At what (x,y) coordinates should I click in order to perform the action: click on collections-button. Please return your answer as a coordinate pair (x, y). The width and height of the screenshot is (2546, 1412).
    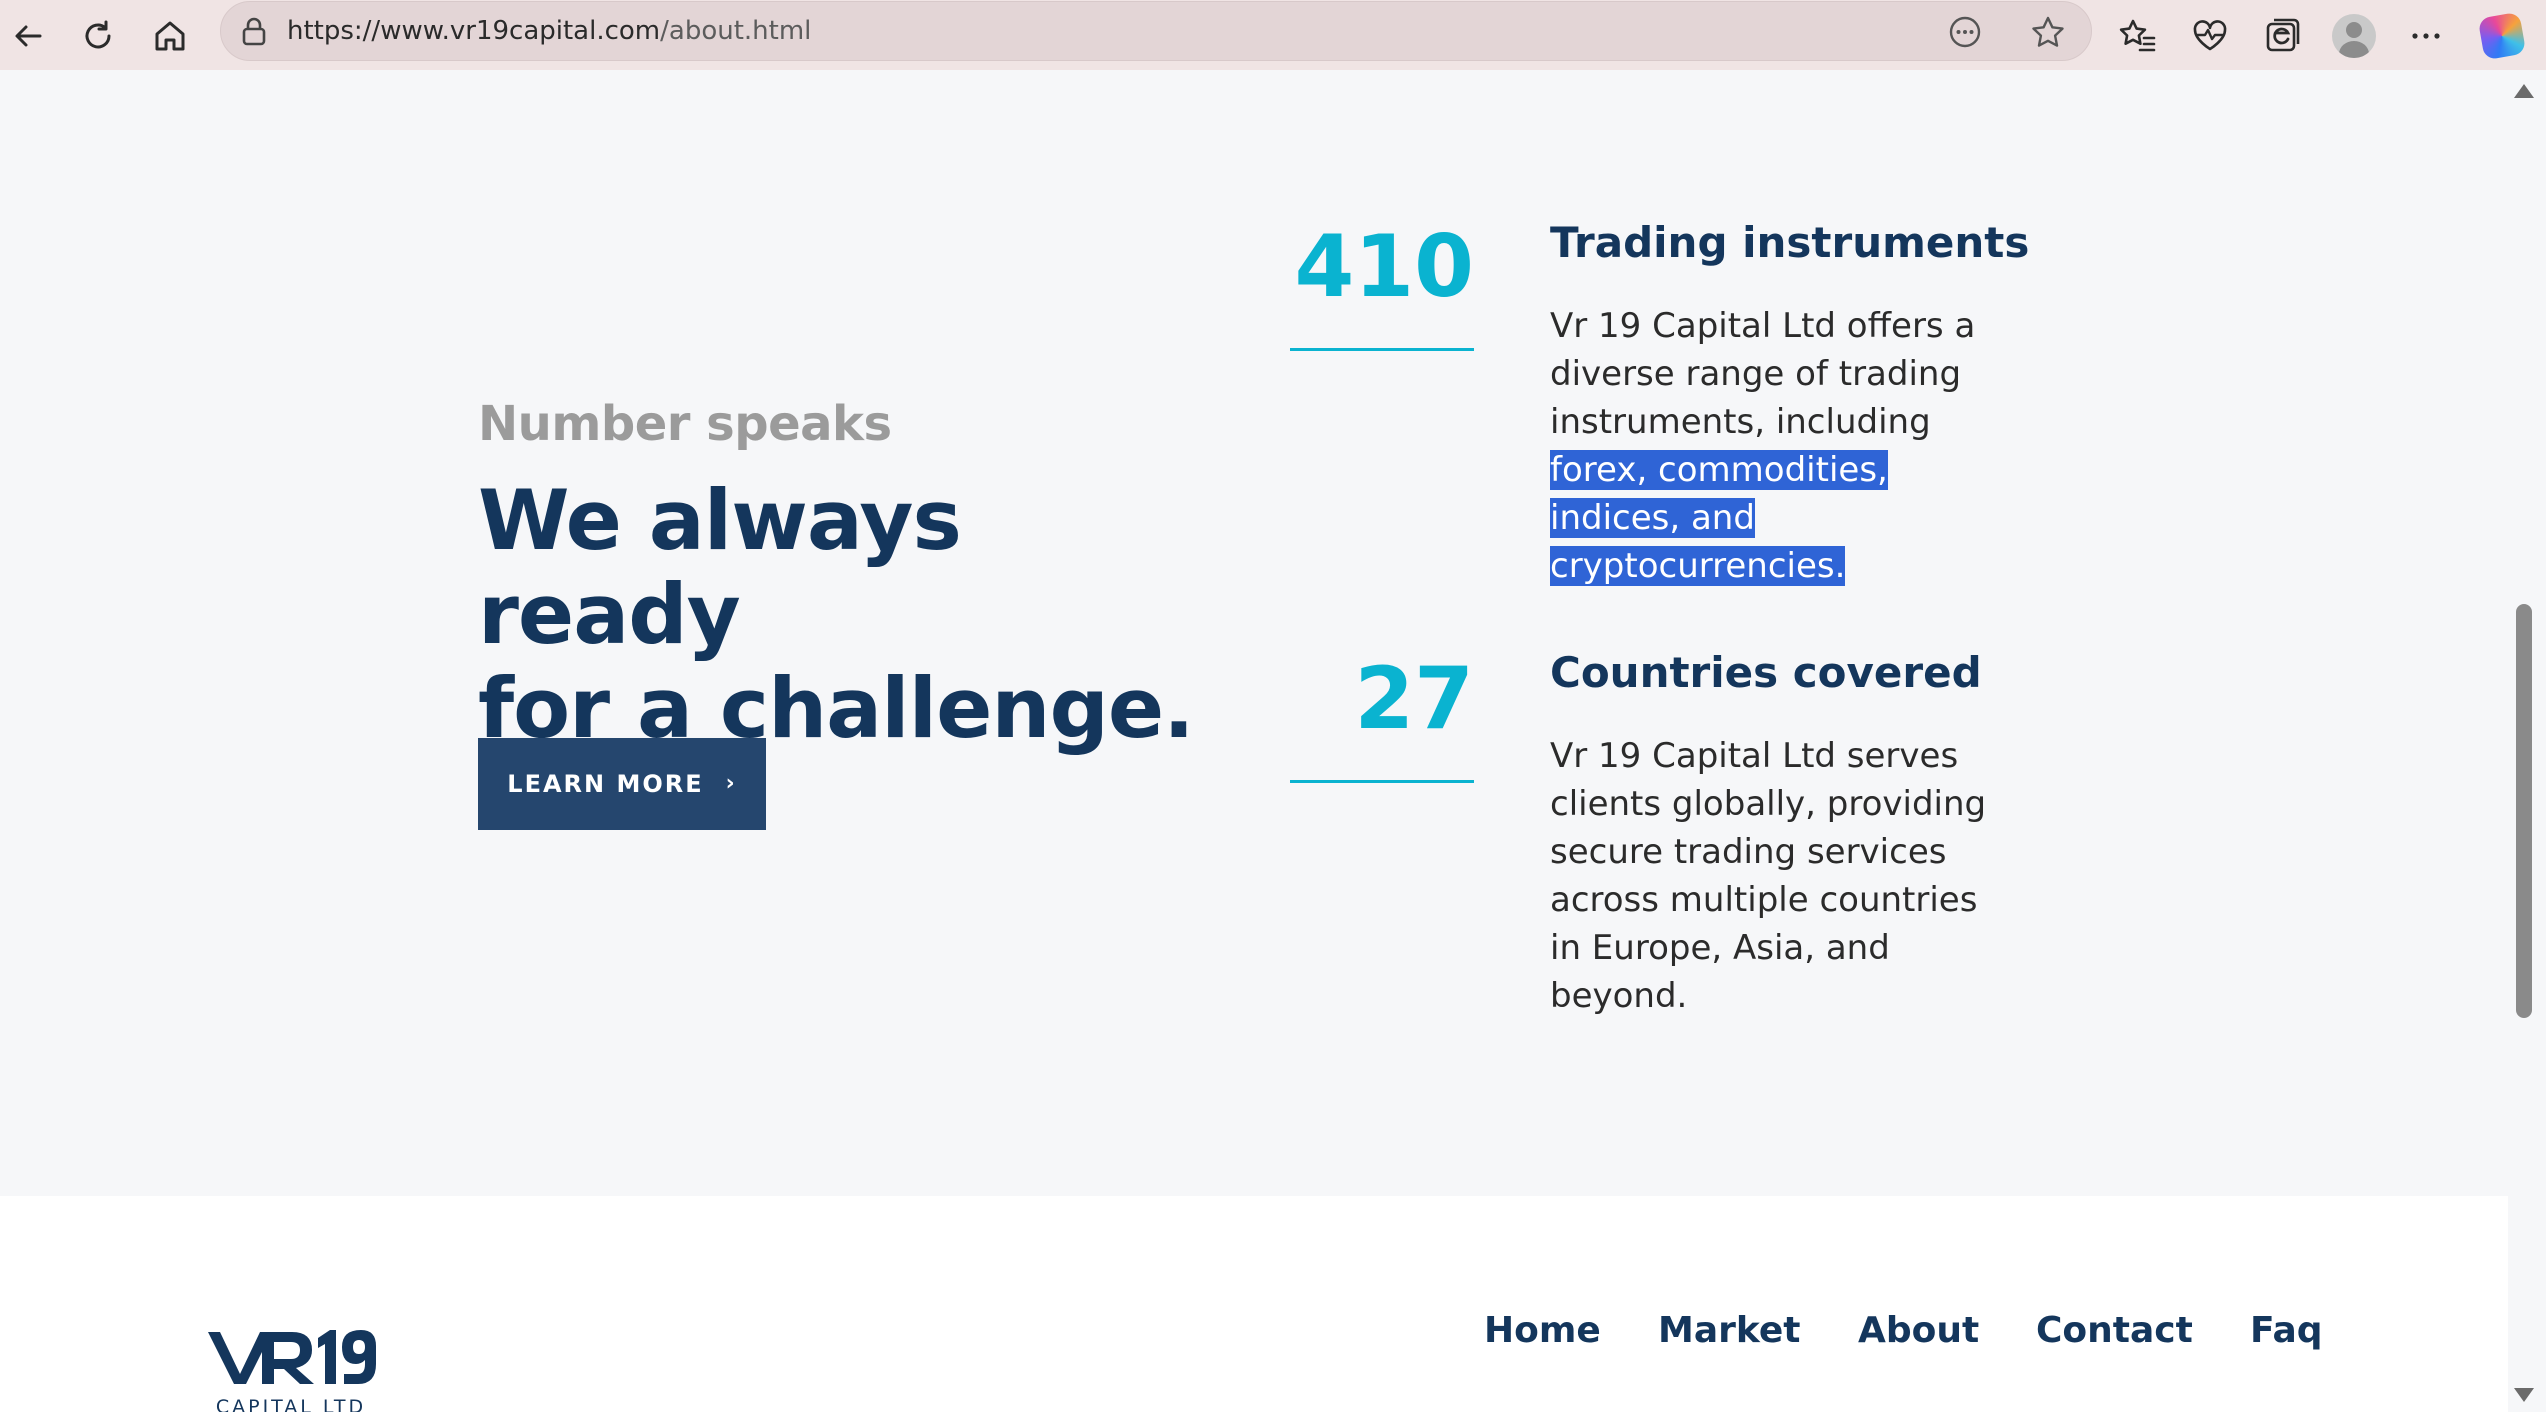
    Looking at the image, I should click on (2282, 36).